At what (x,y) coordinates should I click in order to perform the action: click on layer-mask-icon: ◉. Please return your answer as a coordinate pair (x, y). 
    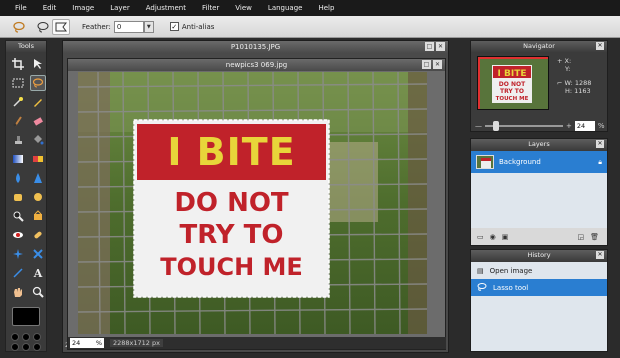
    Looking at the image, I should click on (493, 237).